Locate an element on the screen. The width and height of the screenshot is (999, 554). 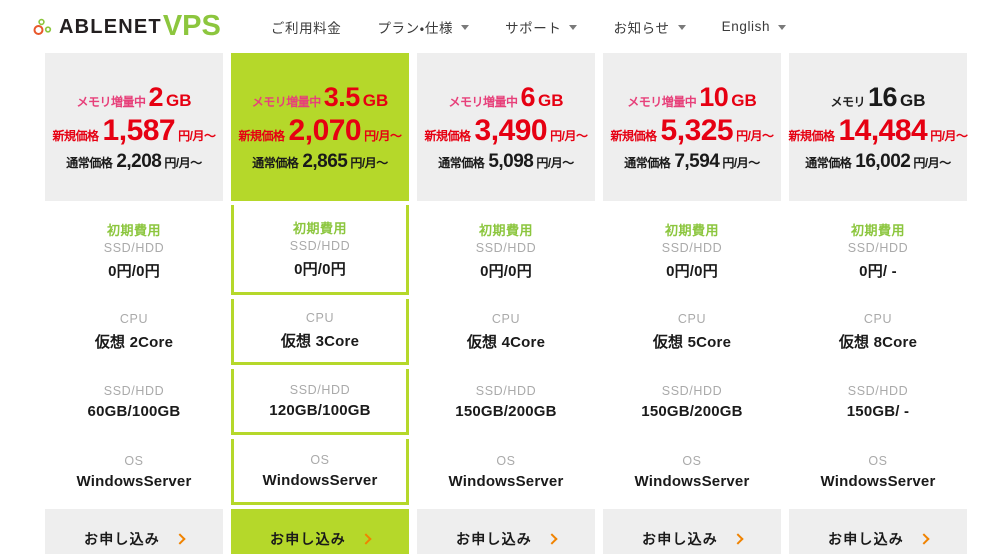
nav-item-support: サポート is located at coordinates (541, 27).